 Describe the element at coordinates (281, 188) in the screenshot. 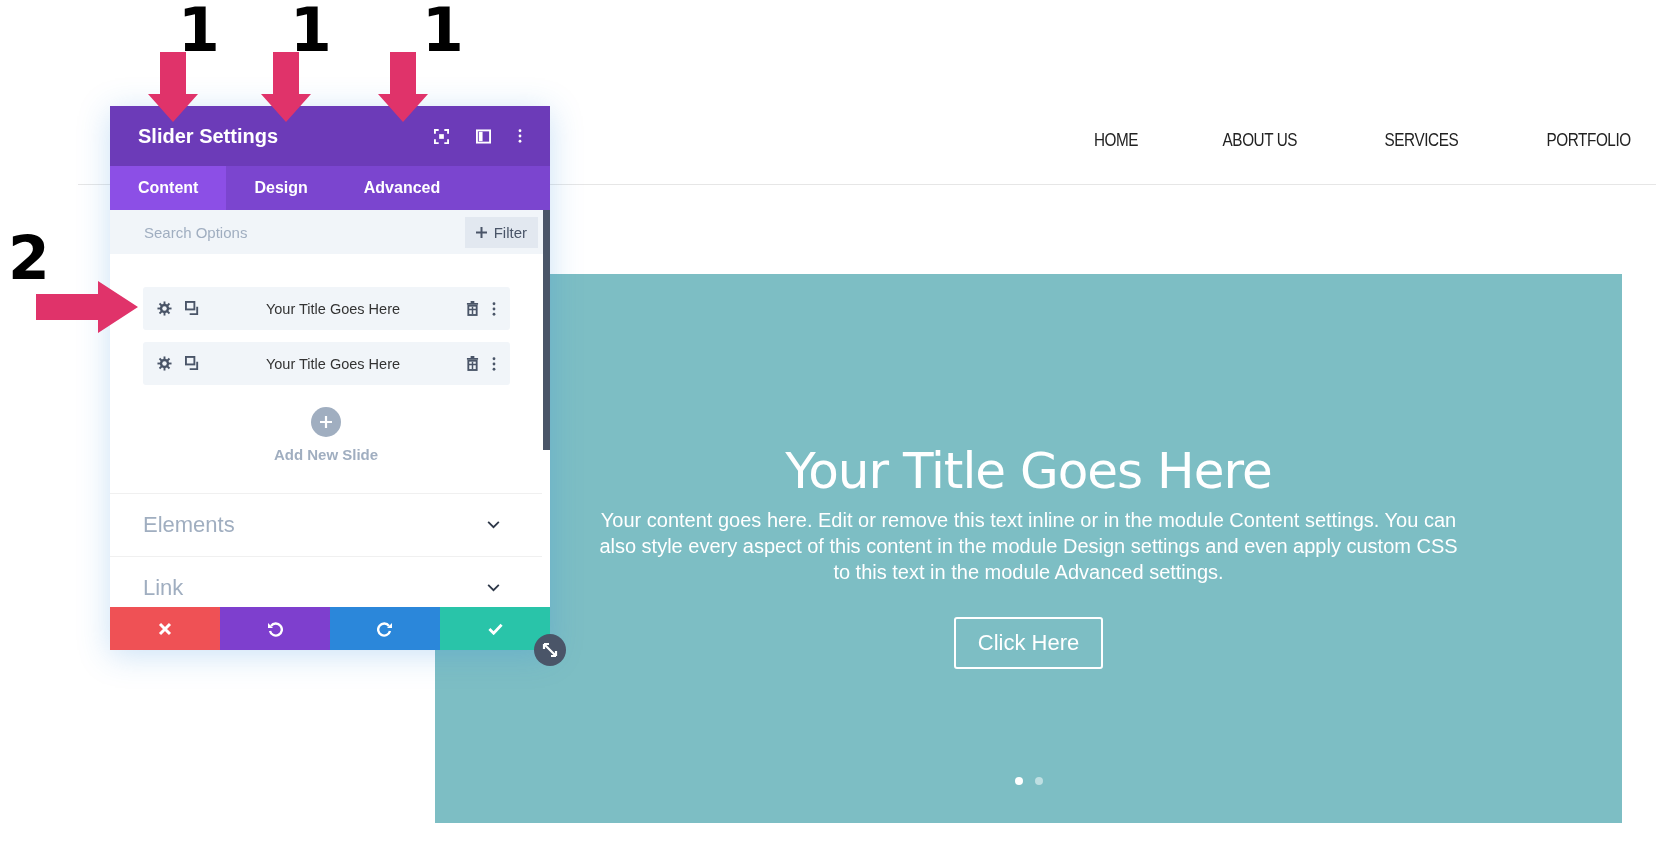

I see `tab: Design` at that location.